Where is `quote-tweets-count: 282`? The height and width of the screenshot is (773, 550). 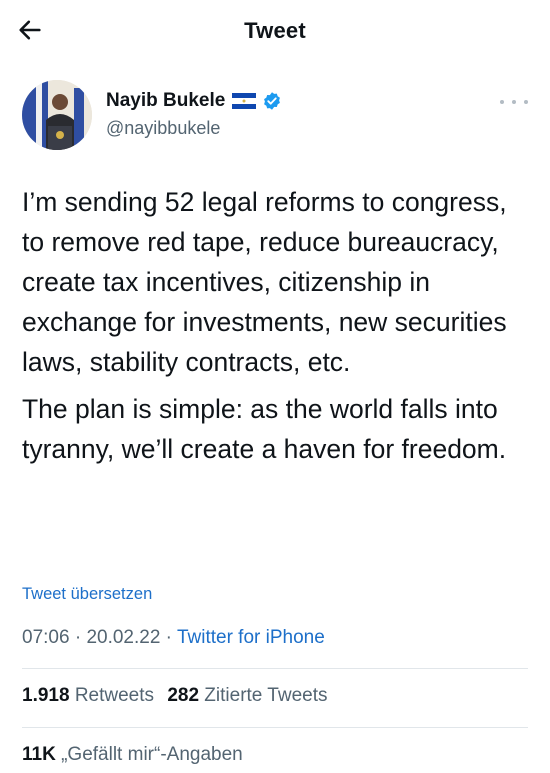 quote-tweets-count: 282 is located at coordinates (183, 695).